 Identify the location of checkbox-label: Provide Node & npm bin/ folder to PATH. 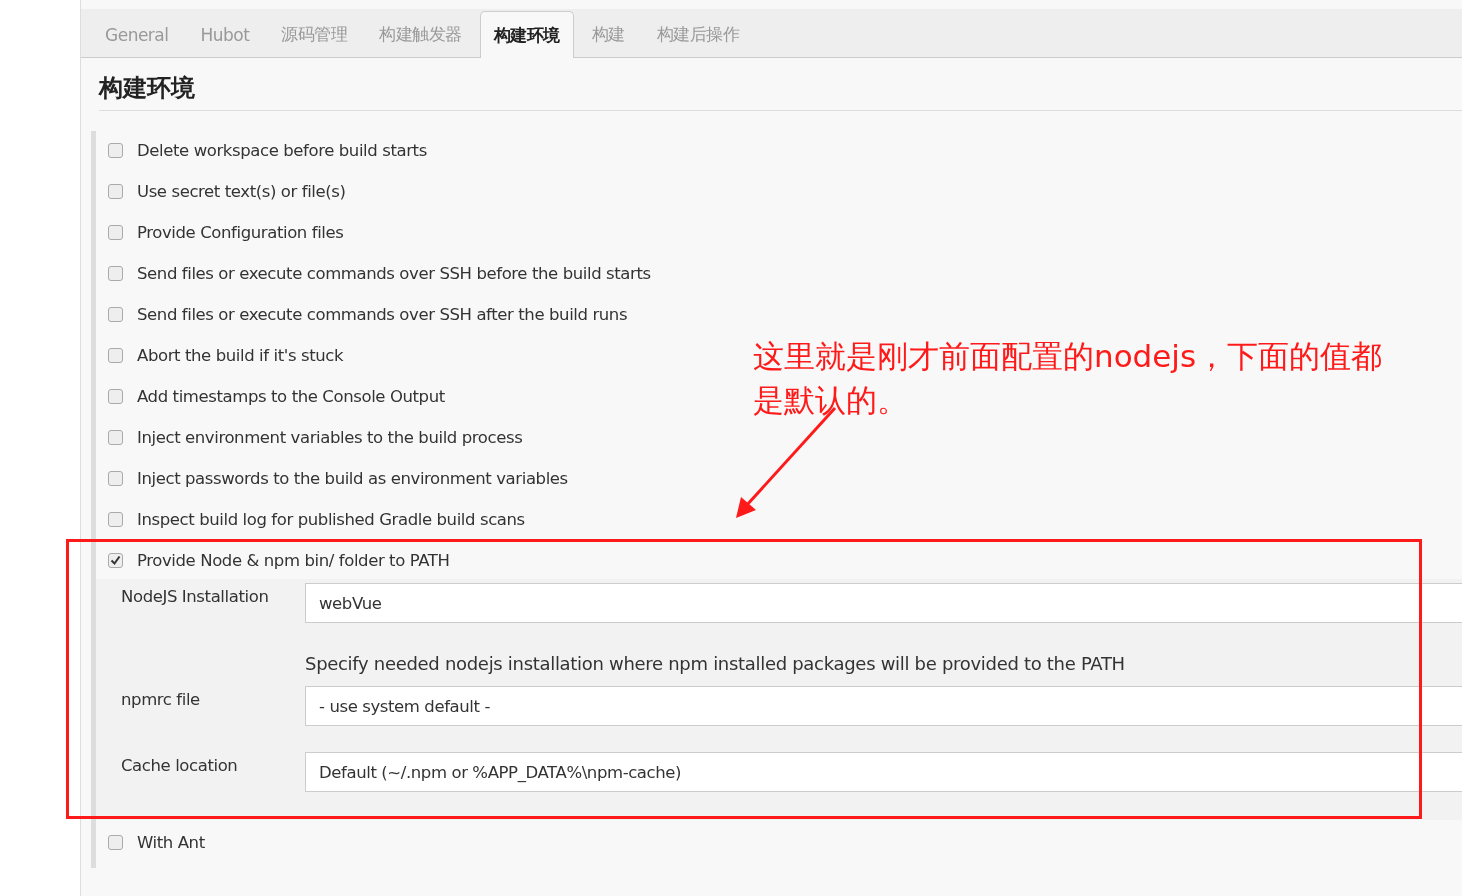
(293, 560).